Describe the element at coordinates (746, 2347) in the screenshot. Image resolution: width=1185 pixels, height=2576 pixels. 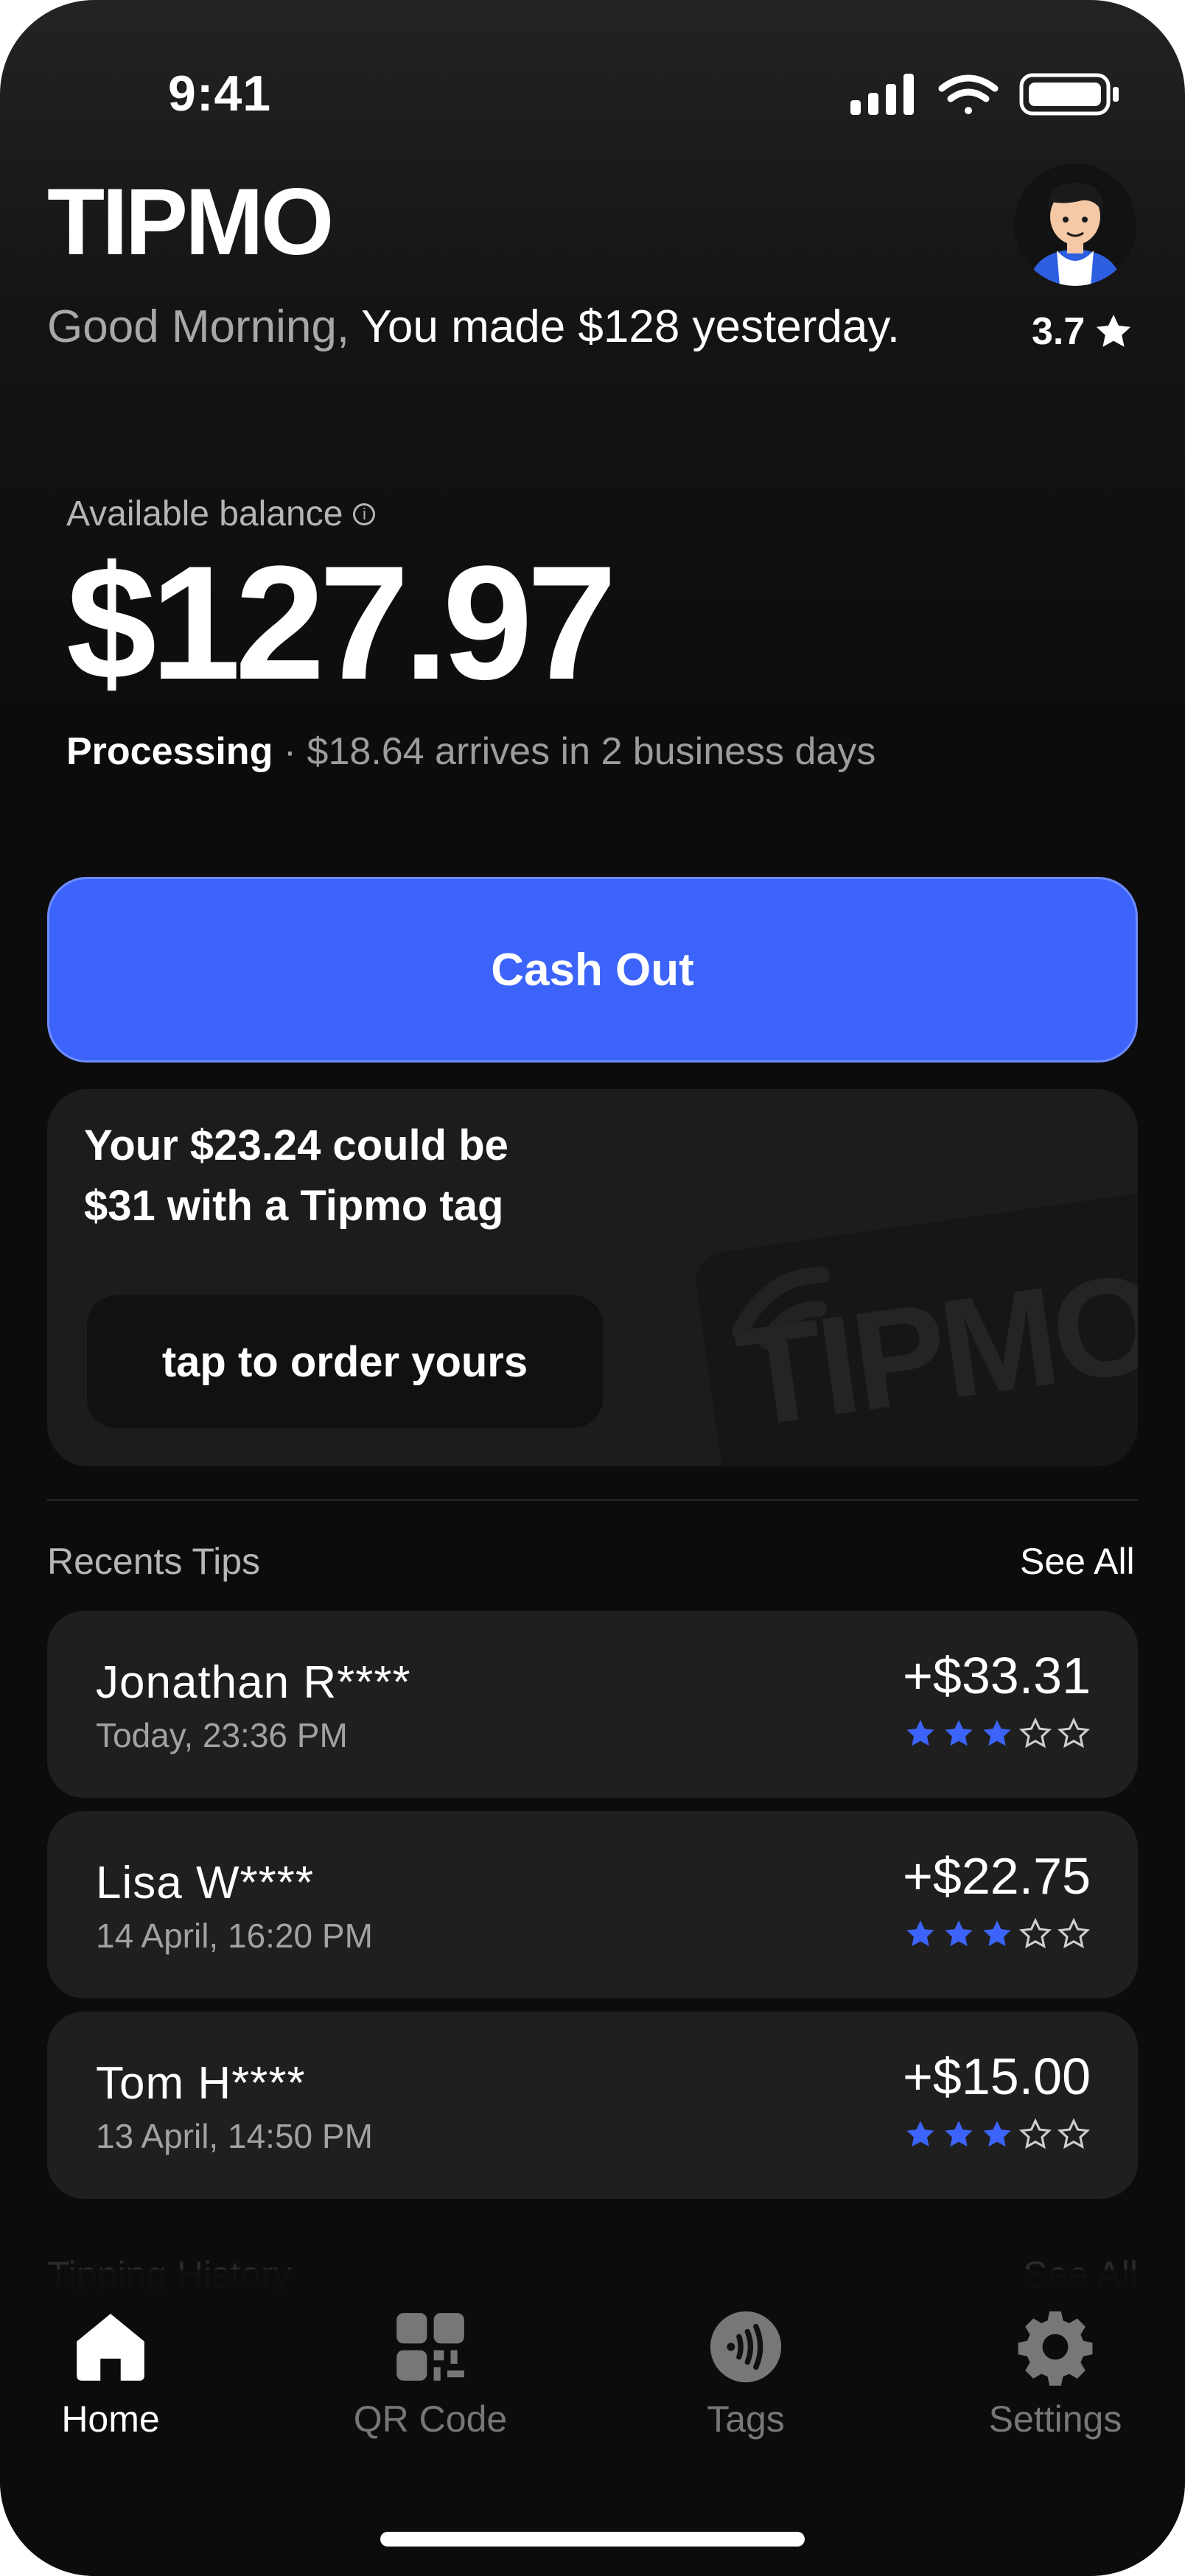
I see `nfc-tag-icon` at that location.